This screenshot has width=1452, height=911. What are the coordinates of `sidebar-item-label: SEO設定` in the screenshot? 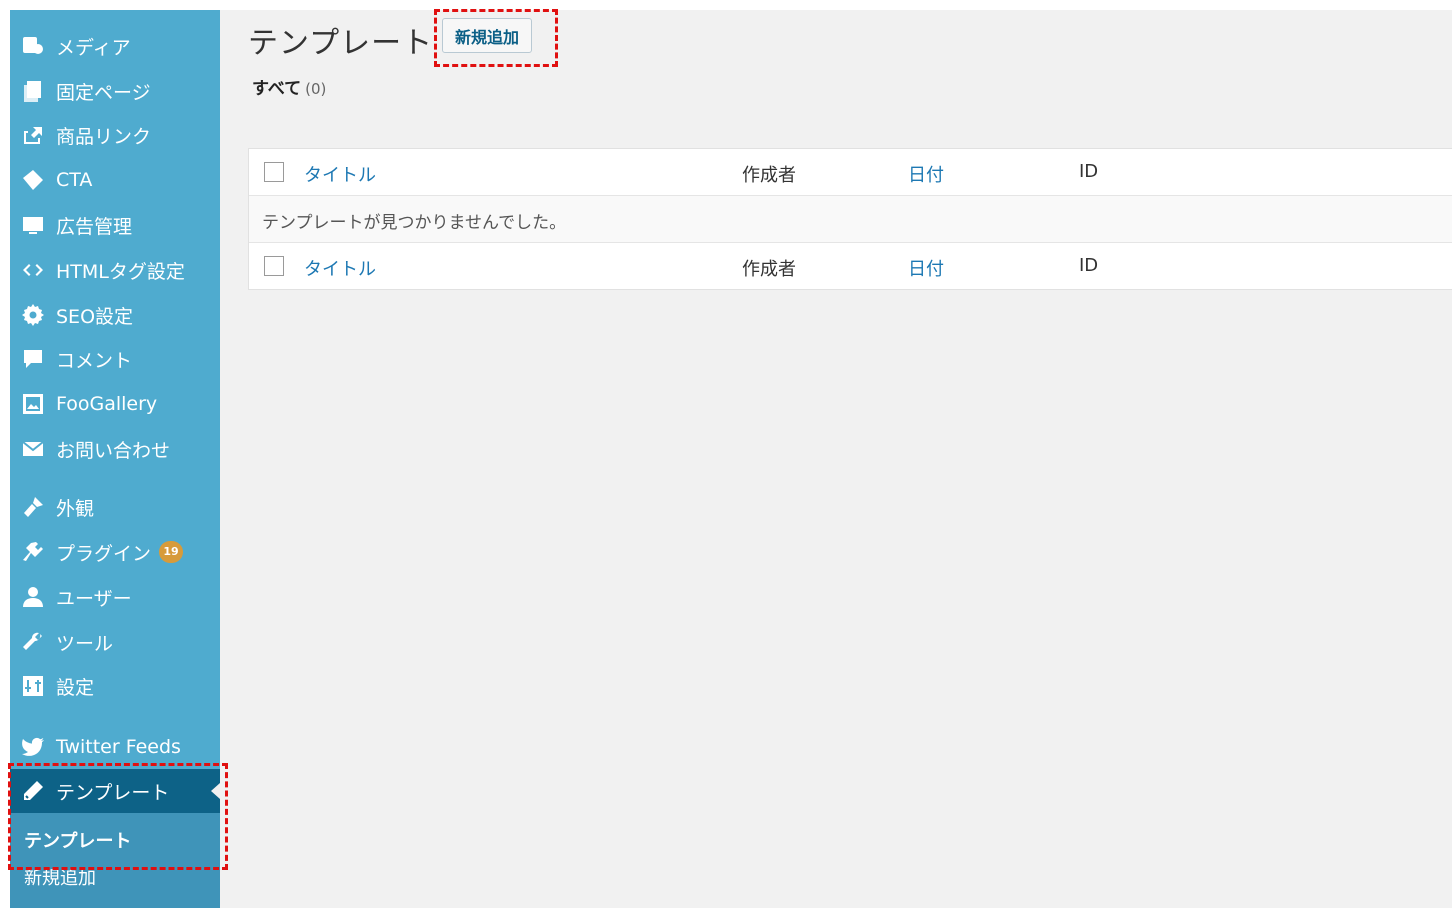 It's located at (95, 316).